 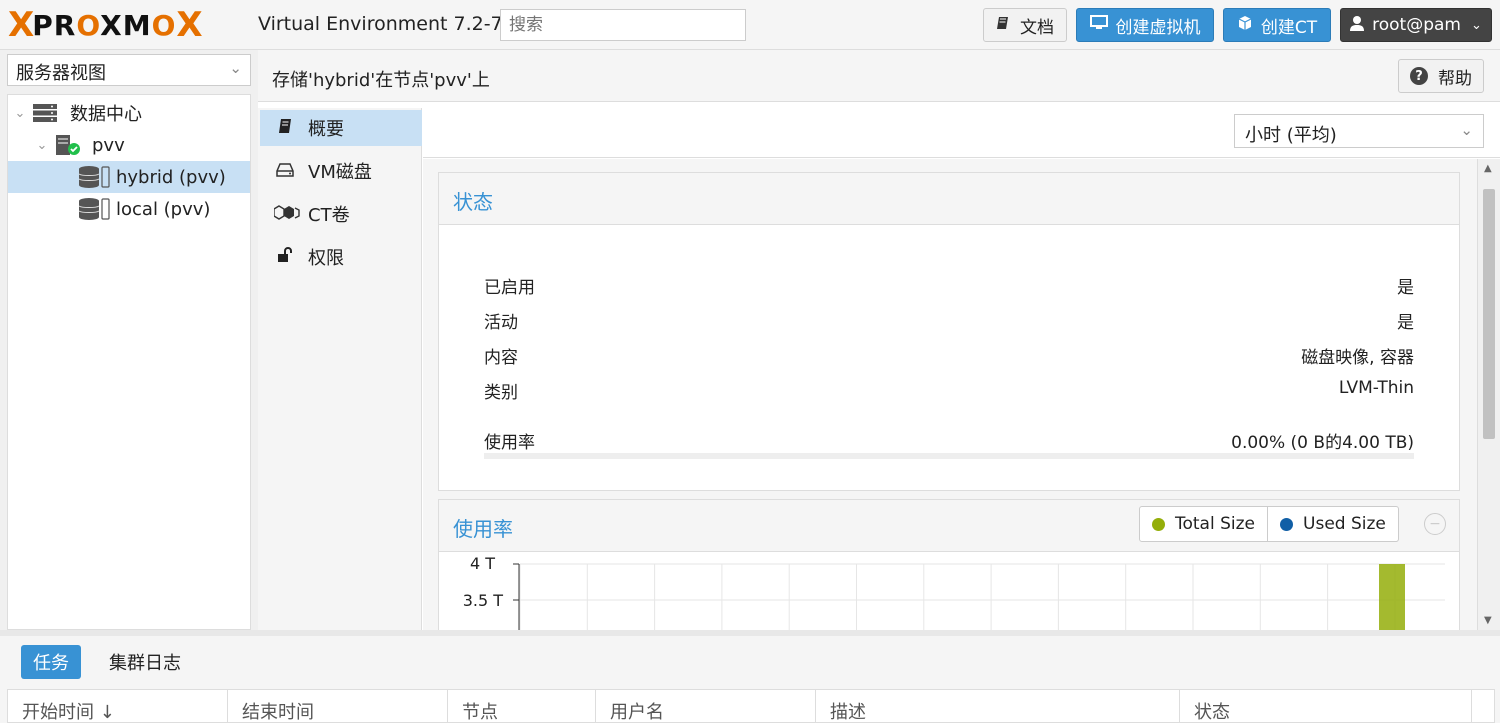 I want to click on version-label: Virtual Environment 7.2-7, so click(x=380, y=24).